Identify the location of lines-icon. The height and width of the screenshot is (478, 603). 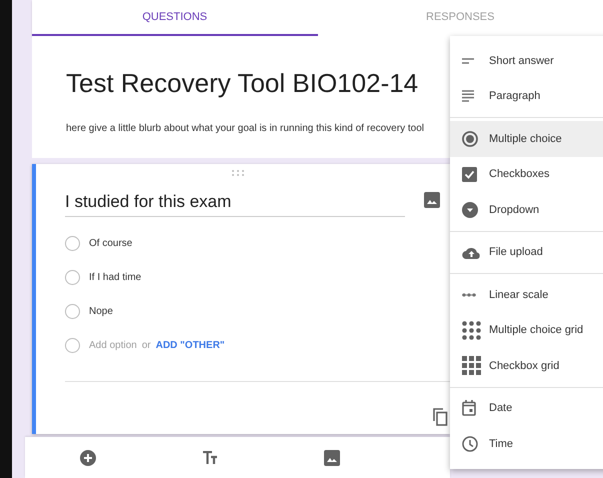
(468, 96).